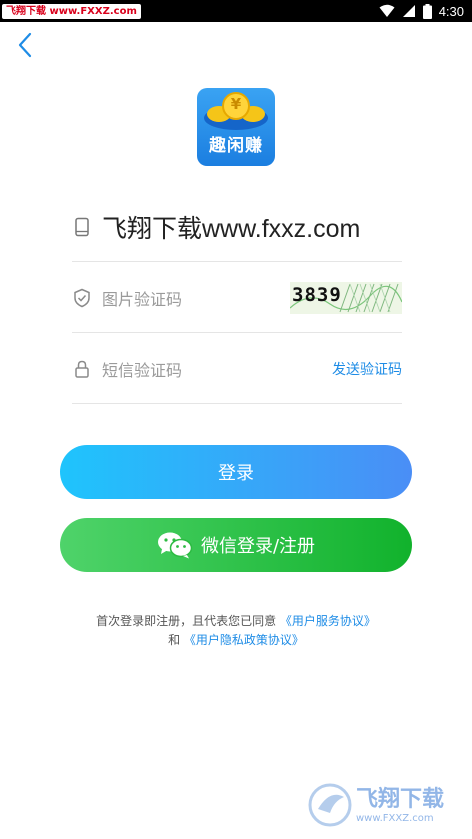 The height and width of the screenshot is (839, 472). What do you see at coordinates (236, 11) in the screenshot?
I see `status-bar: 飞翔下载 www.FXXZ.com 4:30` at bounding box center [236, 11].